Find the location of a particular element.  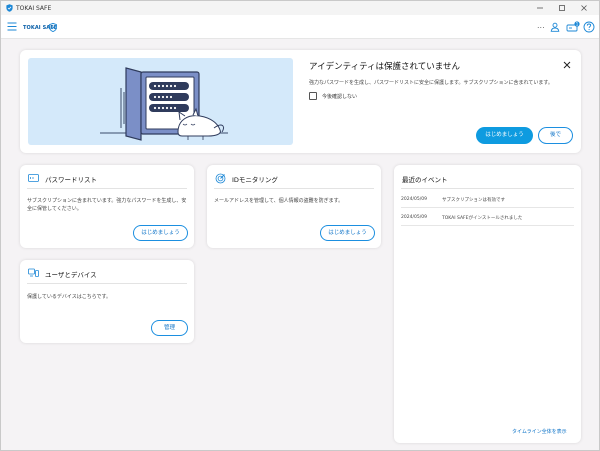

recent-events-title: 最近のイベント is located at coordinates (425, 180).